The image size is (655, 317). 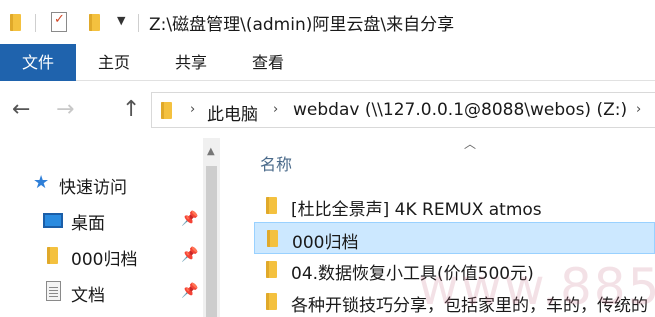 What do you see at coordinates (104, 260) in the screenshot?
I see `nav-item-label: 000归档` at bounding box center [104, 260].